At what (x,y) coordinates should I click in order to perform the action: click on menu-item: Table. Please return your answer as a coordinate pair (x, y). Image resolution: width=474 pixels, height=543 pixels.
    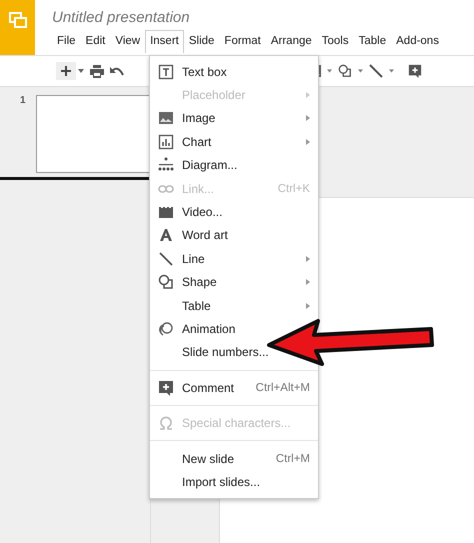
    Looking at the image, I should click on (373, 41).